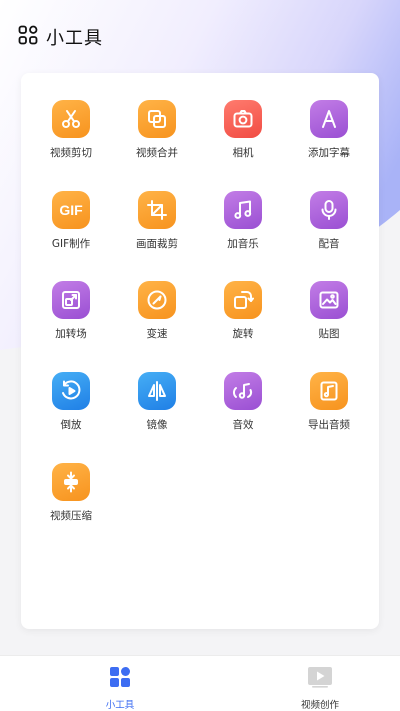  Describe the element at coordinates (243, 210) in the screenshot. I see `music-note-icon` at that location.